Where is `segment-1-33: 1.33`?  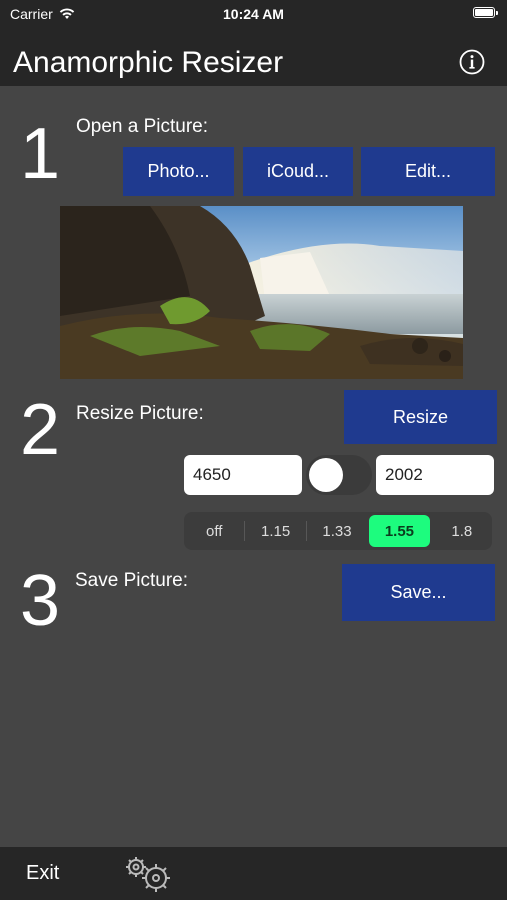
segment-1-33: 1.33 is located at coordinates (337, 531).